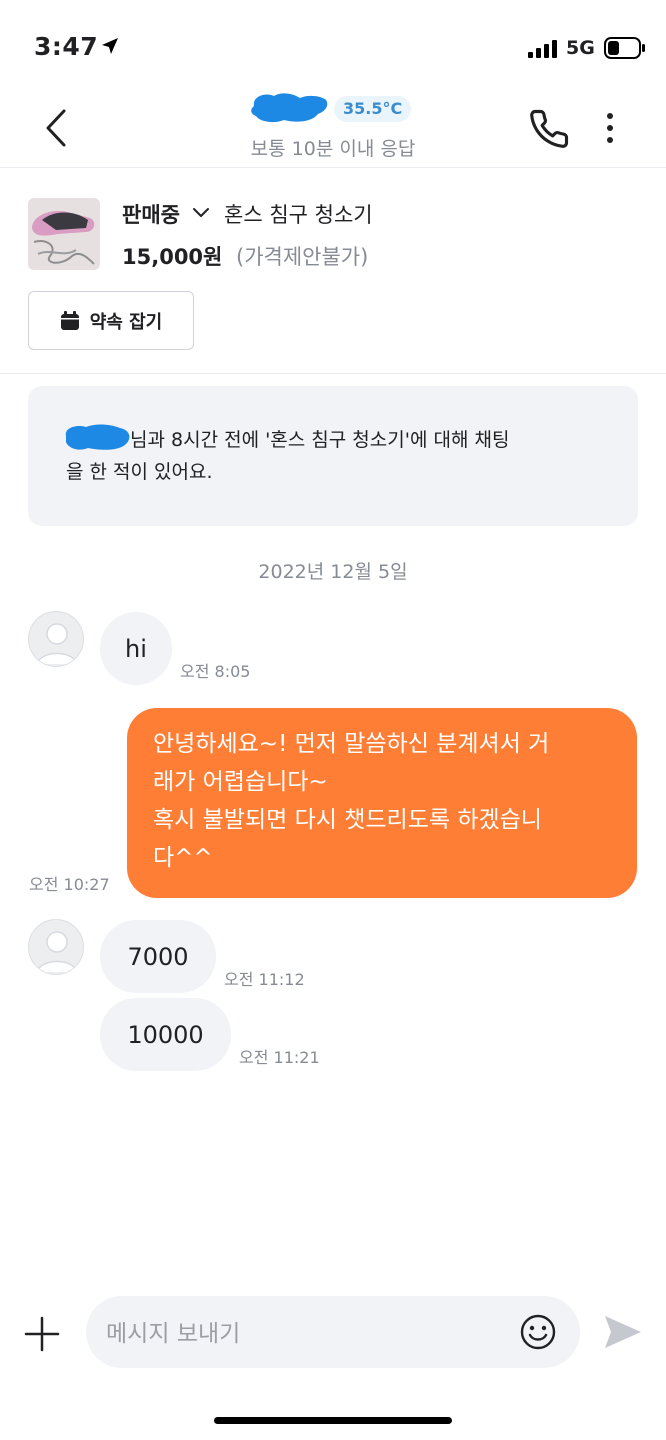  I want to click on message-time: 오전 10:27, so click(69, 884).